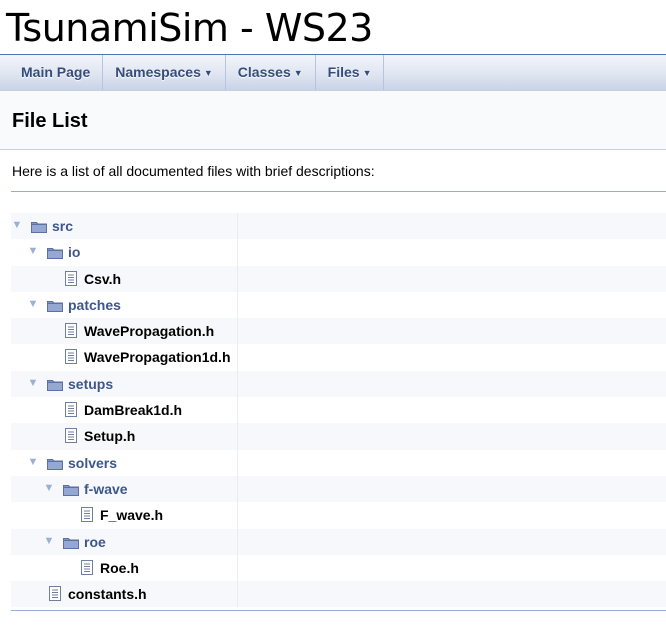 This screenshot has height=634, width=666. I want to click on tree-file-row: DamBreak1d.h, so click(338, 410).